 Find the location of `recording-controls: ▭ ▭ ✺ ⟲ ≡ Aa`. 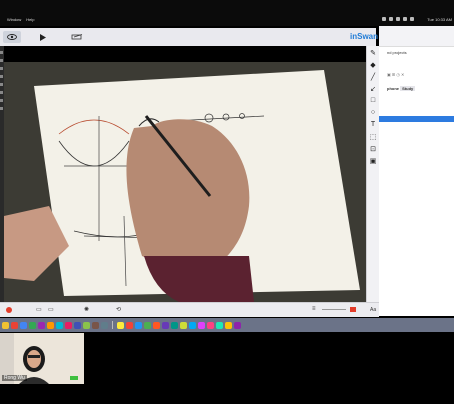

recording-controls: ▭ ▭ ✺ ⟲ ≡ Aa is located at coordinates (189, 309).